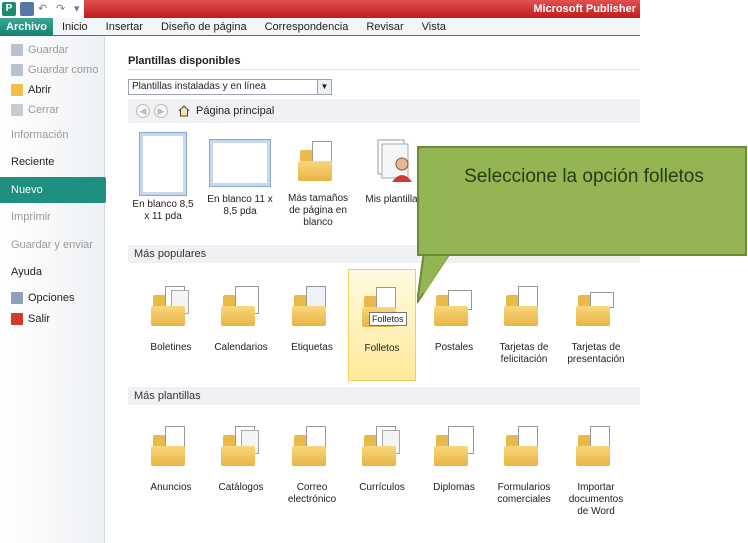 Image resolution: width=748 pixels, height=543 pixels. I want to click on tile-diplomas: Diplomas, so click(454, 460).